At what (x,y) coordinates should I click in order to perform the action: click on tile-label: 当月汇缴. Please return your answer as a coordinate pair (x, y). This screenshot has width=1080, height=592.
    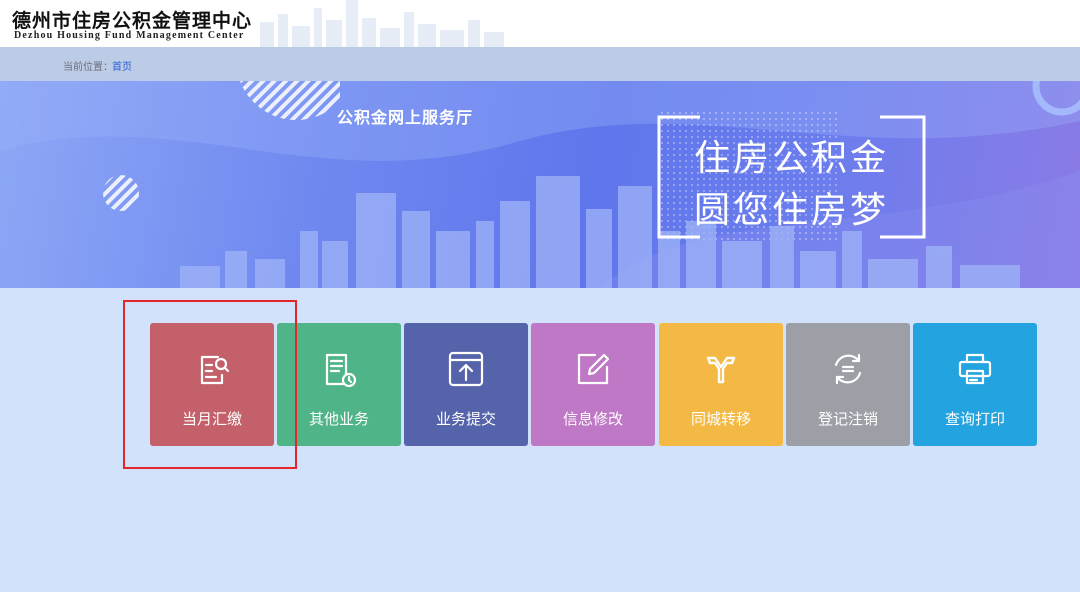
    Looking at the image, I should click on (211, 419).